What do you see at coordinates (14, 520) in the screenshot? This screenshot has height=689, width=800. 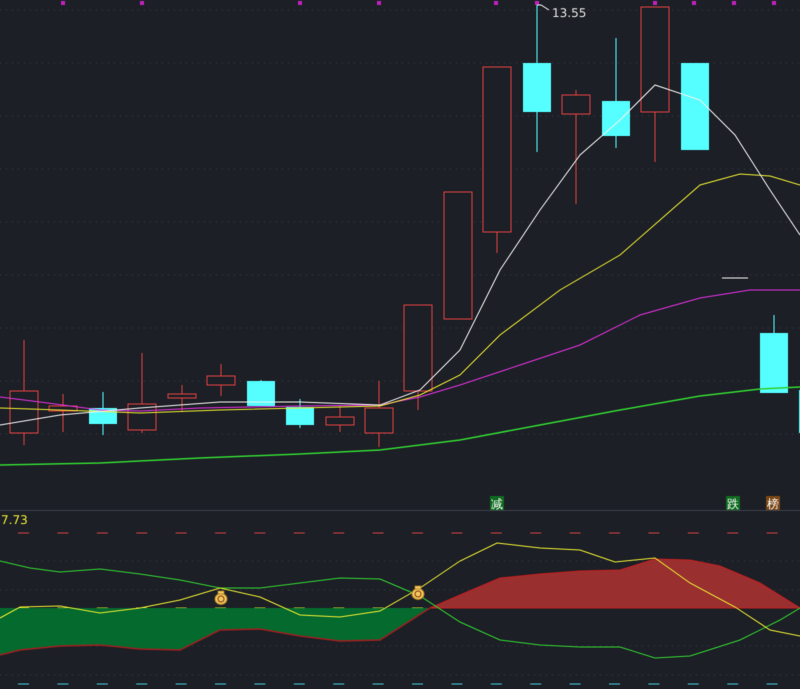 I see `indicator-value: 7.73` at bounding box center [14, 520].